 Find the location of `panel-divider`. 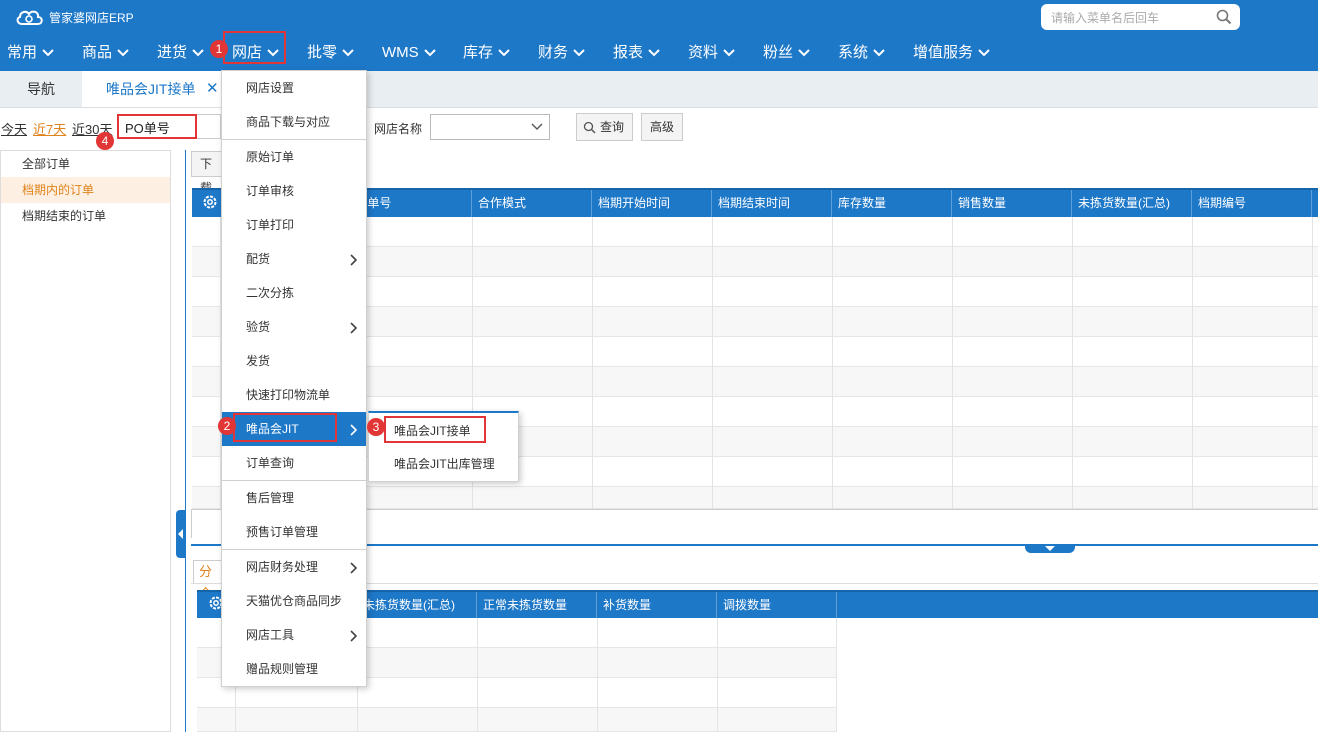

panel-divider is located at coordinates (185, 441).